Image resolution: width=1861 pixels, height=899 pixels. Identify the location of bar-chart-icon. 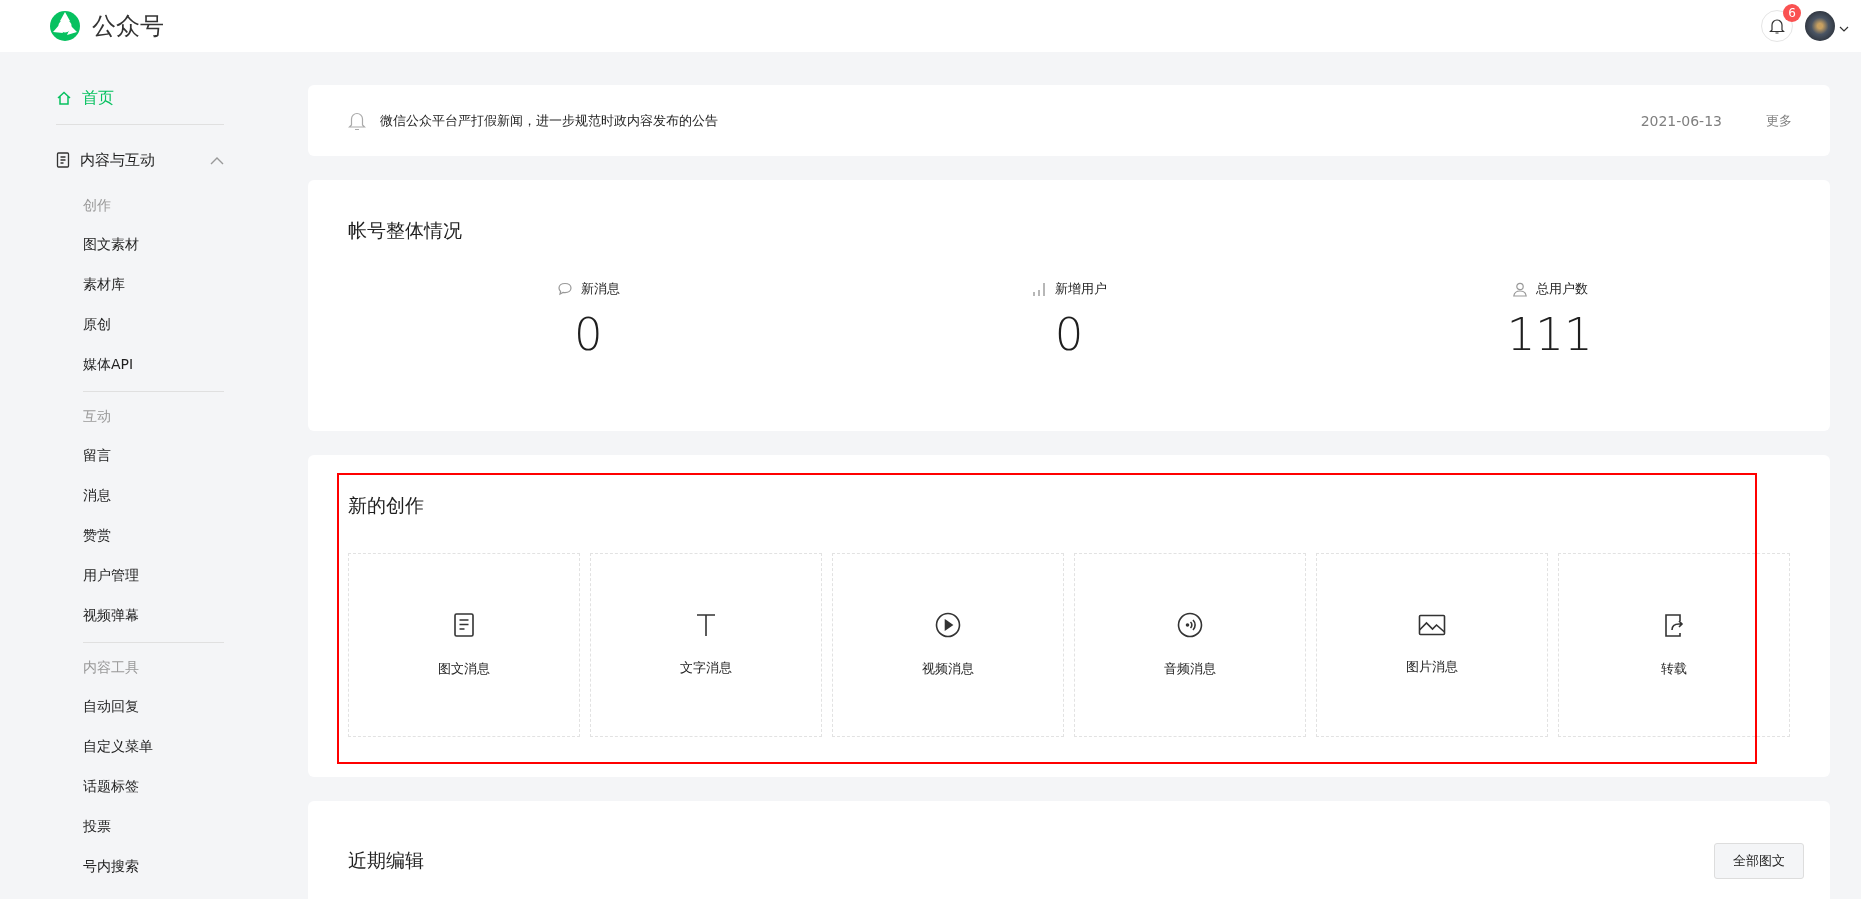
(1039, 289).